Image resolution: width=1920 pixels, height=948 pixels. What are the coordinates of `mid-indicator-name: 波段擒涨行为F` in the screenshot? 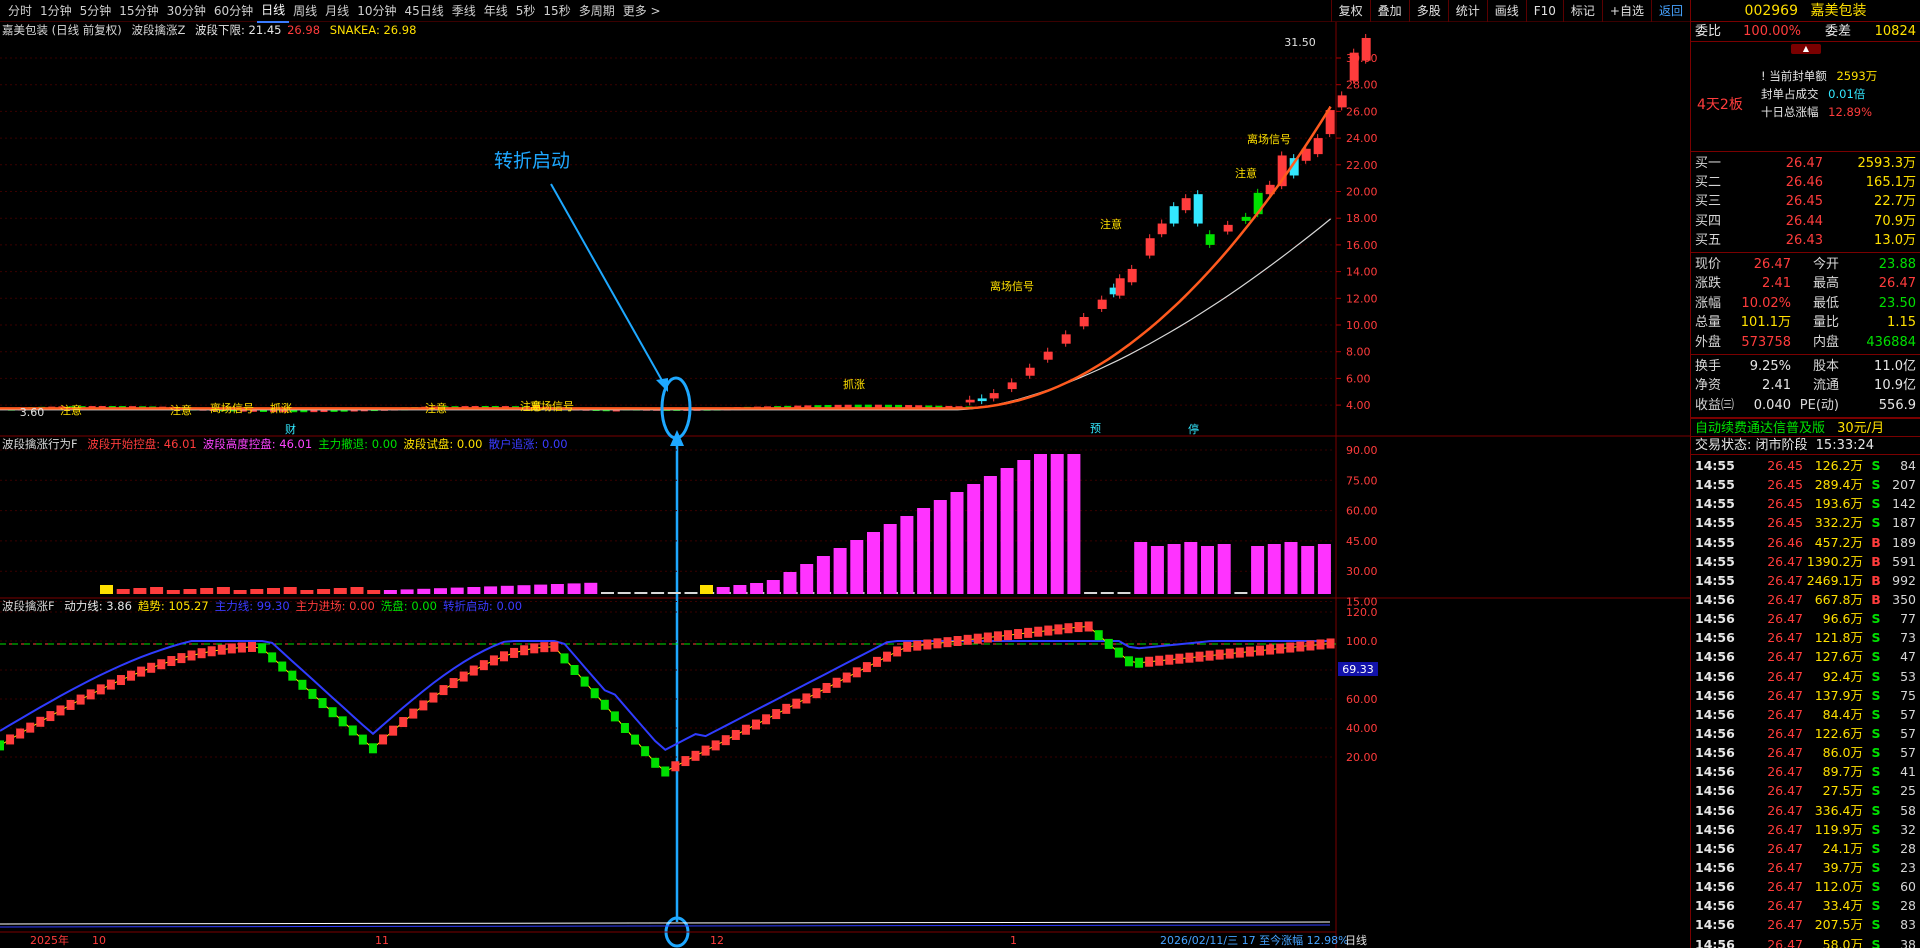 It's located at (40, 444).